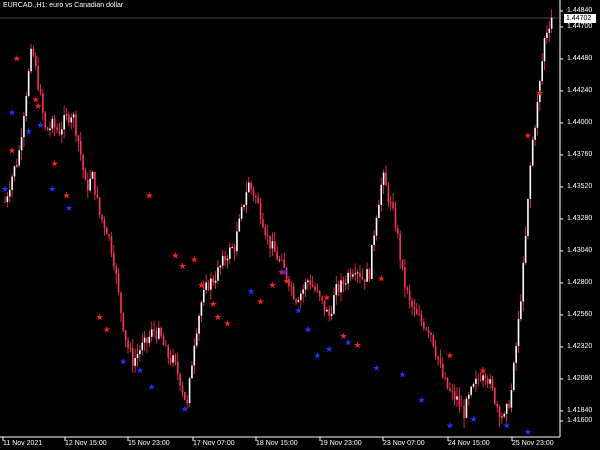 Image resolution: width=600 pixels, height=450 pixels. What do you see at coordinates (277, 443) in the screenshot?
I see `time-label: 18 Nov 15:00` at bounding box center [277, 443].